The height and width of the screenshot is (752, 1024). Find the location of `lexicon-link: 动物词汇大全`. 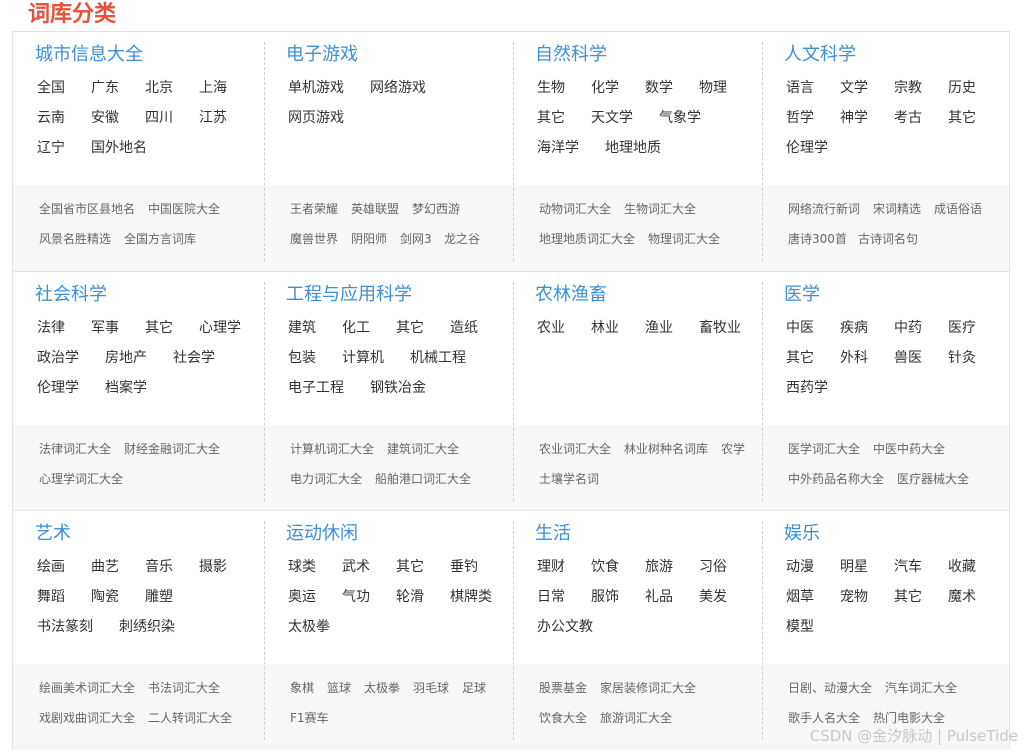

lexicon-link: 动物词汇大全 is located at coordinates (575, 209).